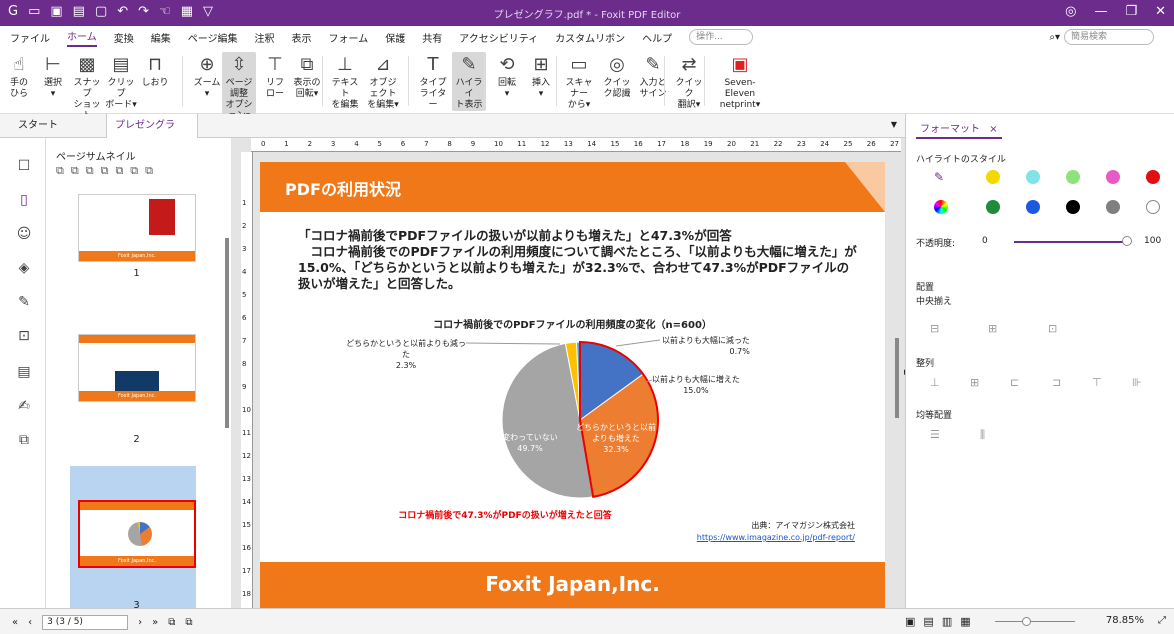  Describe the element at coordinates (53, 76) in the screenshot. I see `ribbon-button: ⊢ 選択 ▾` at that location.